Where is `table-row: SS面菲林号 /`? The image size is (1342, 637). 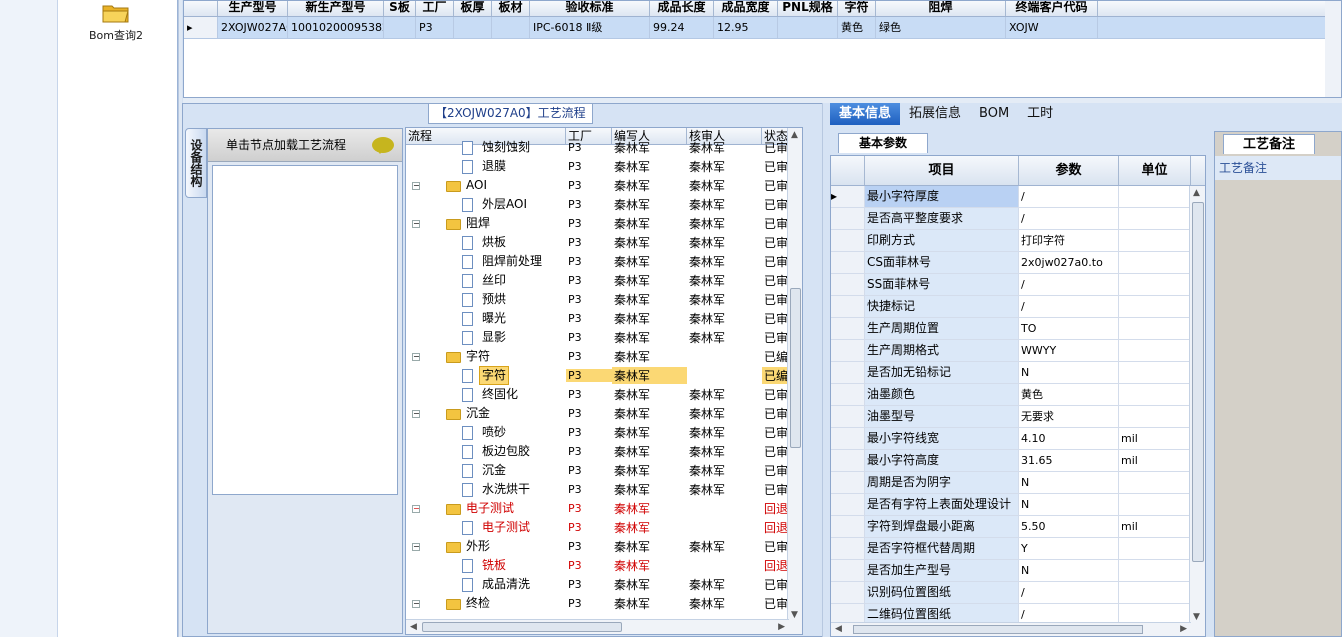
table-row: SS面菲林号 / is located at coordinates (1018, 285).